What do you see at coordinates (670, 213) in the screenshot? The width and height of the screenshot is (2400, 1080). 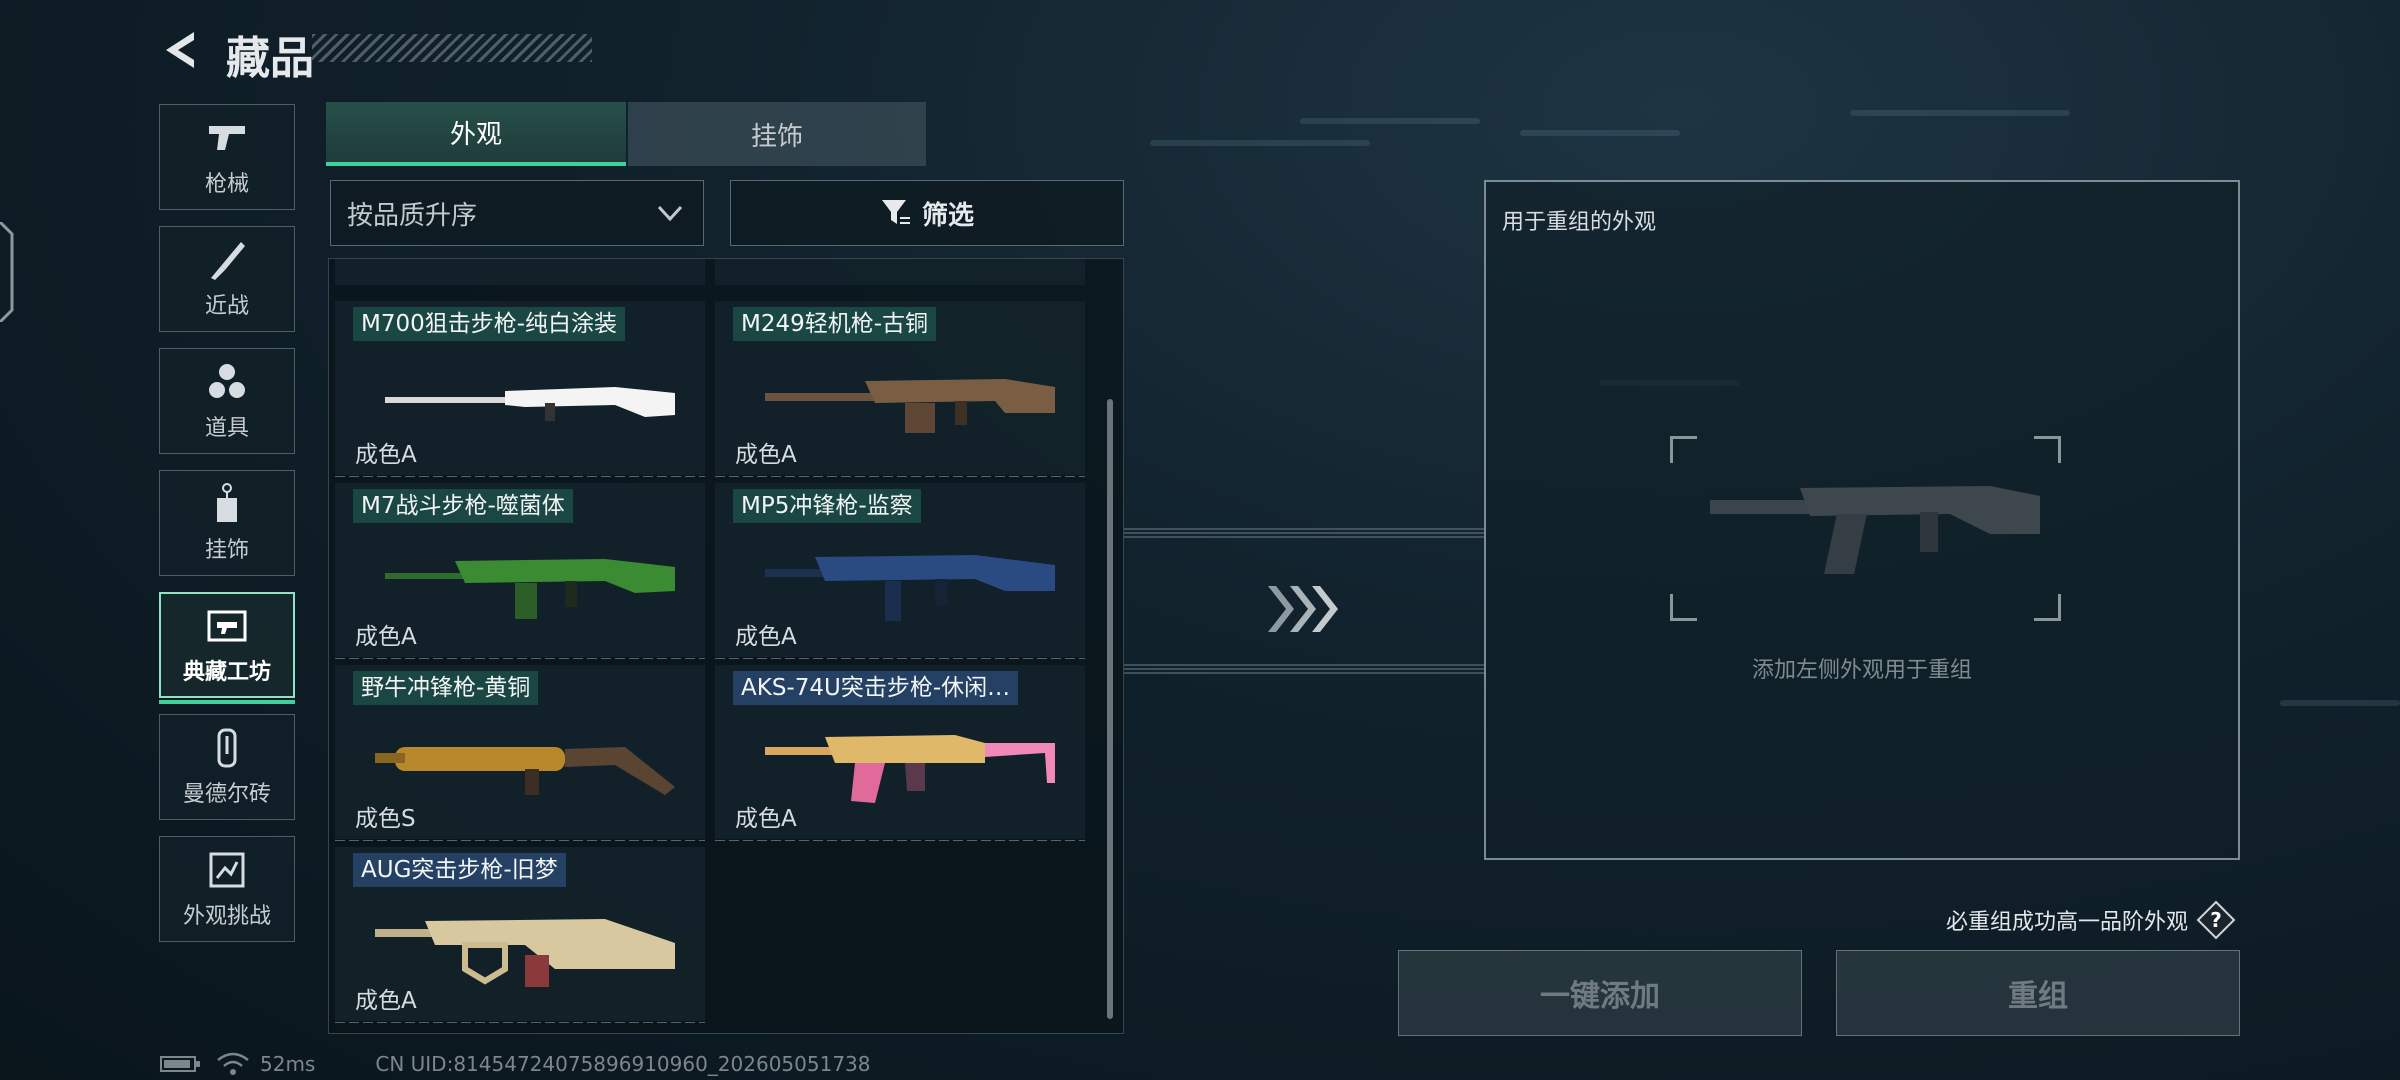 I see `chevron-down-icon` at bounding box center [670, 213].